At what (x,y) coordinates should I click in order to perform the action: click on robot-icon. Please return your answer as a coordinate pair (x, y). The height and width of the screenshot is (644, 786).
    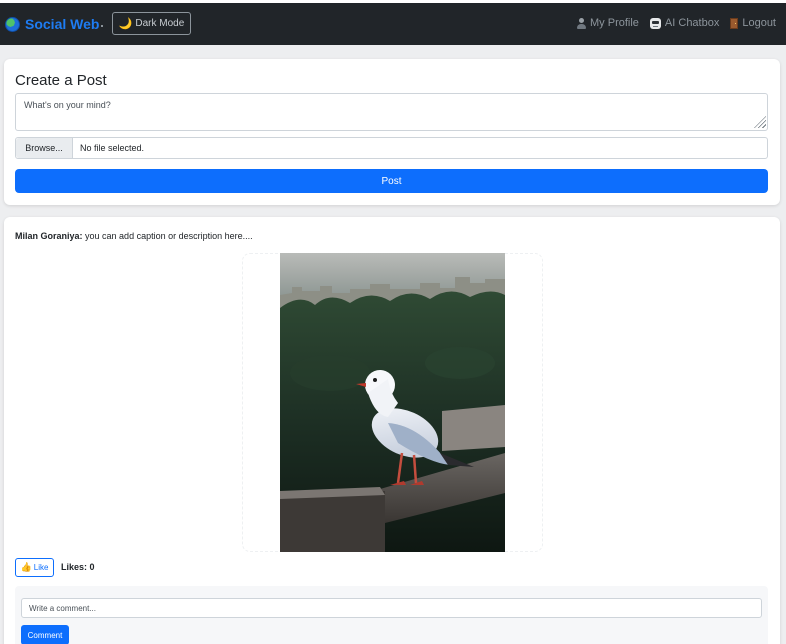
    Looking at the image, I should click on (655, 23).